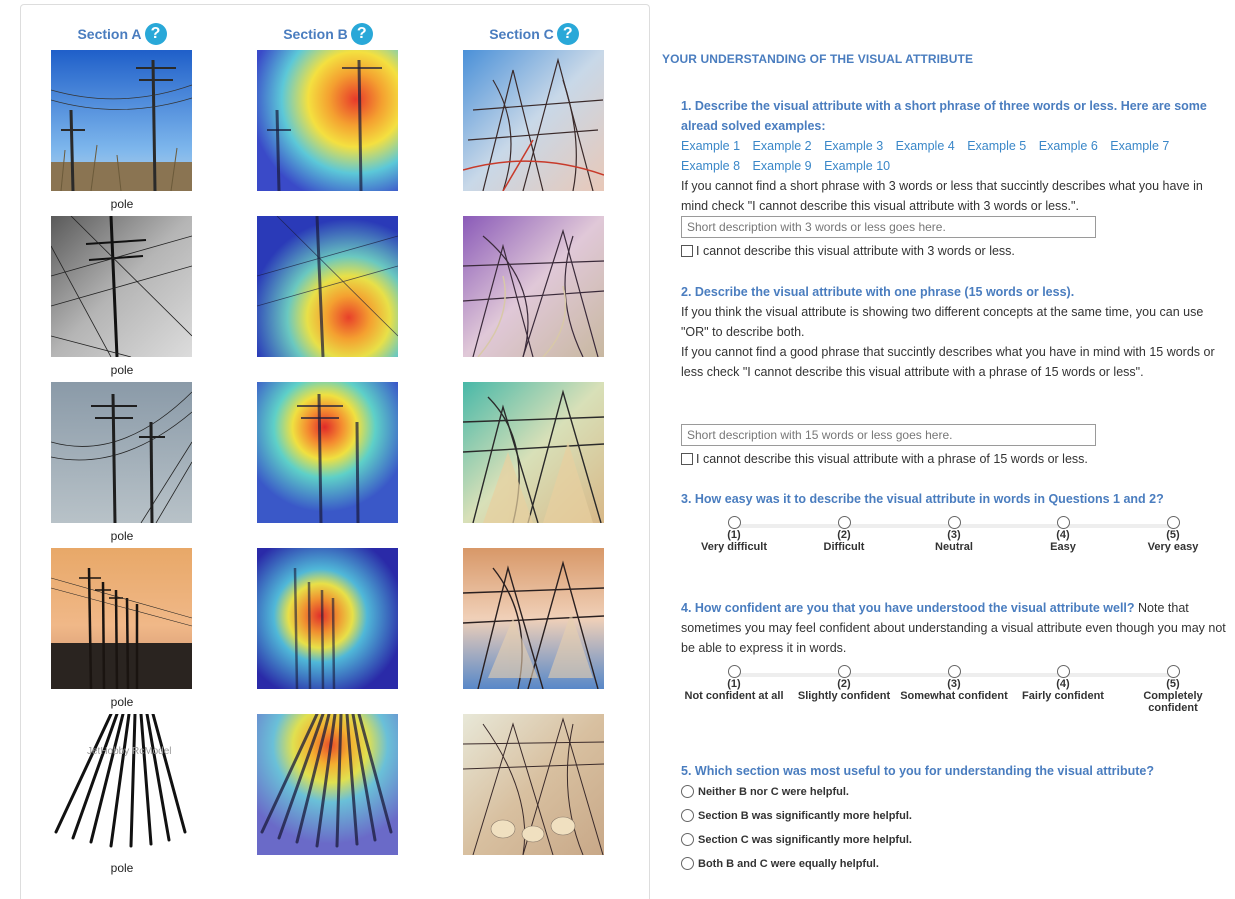  I want to click on section-b-header: Section B ?, so click(328, 34).